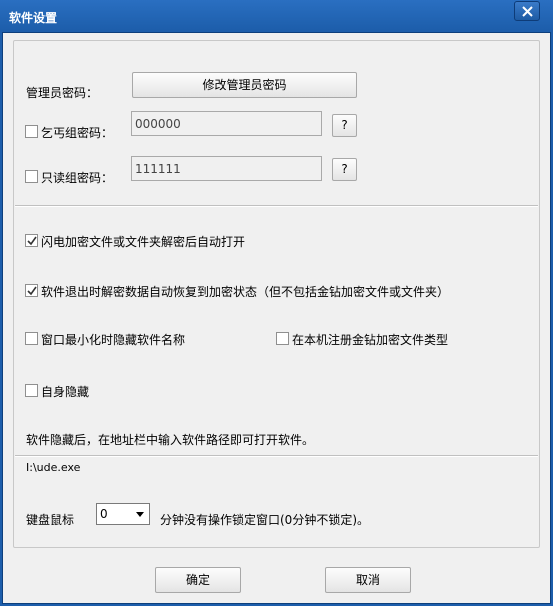 Image resolution: width=553 pixels, height=606 pixels. Describe the element at coordinates (226, 123) in the screenshot. I see `beggar-group-password-field` at that location.